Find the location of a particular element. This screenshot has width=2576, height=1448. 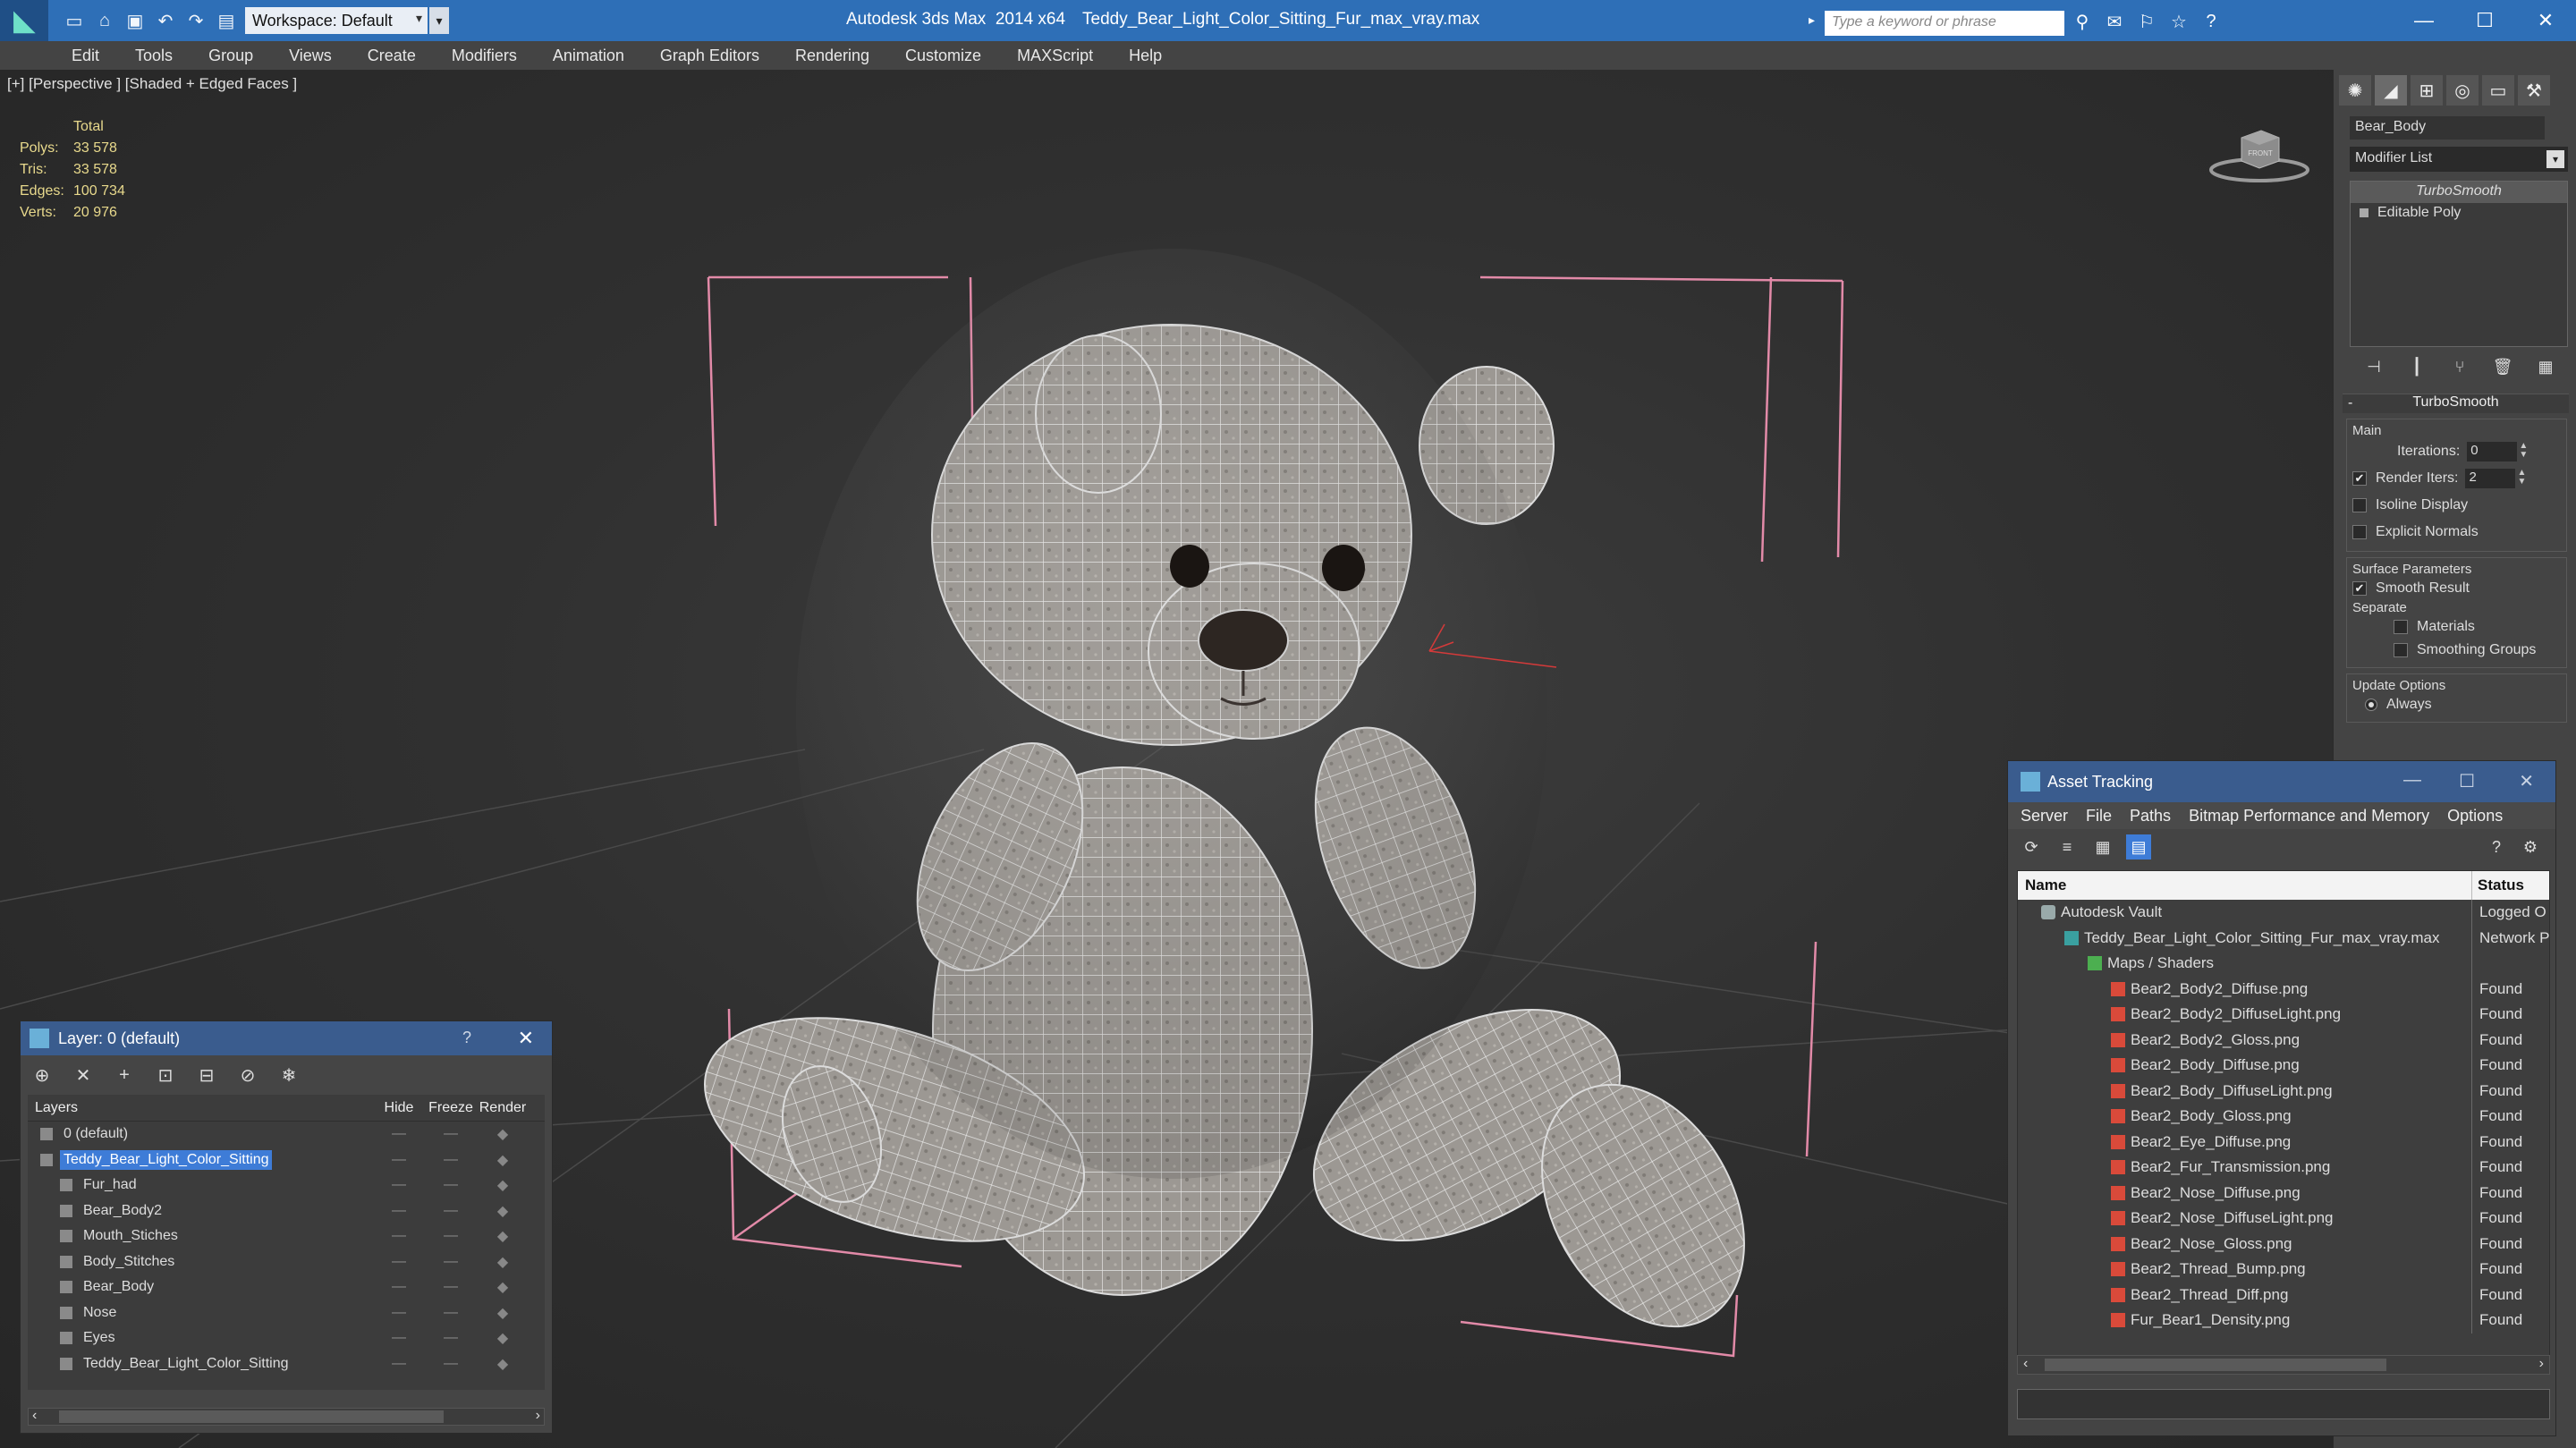

menu-animation: Animation is located at coordinates (588, 56).